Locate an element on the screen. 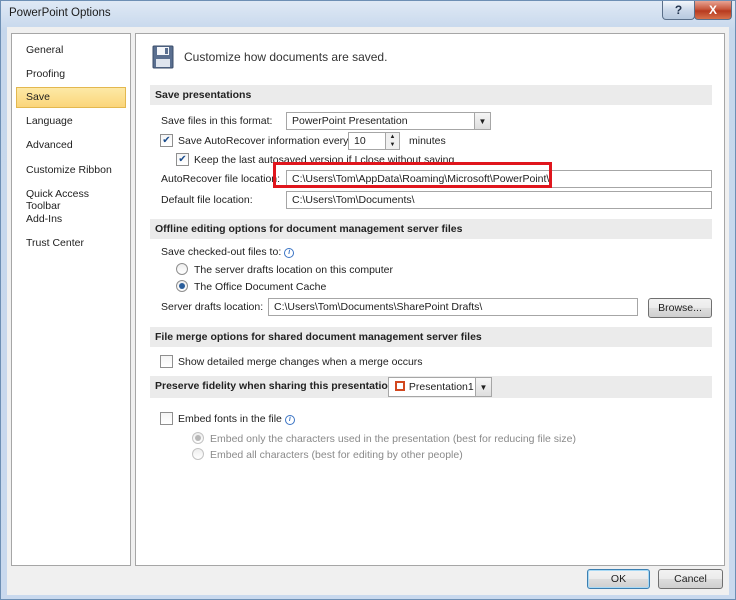 The image size is (736, 600). floppy-disk-icon is located at coordinates (163, 57).